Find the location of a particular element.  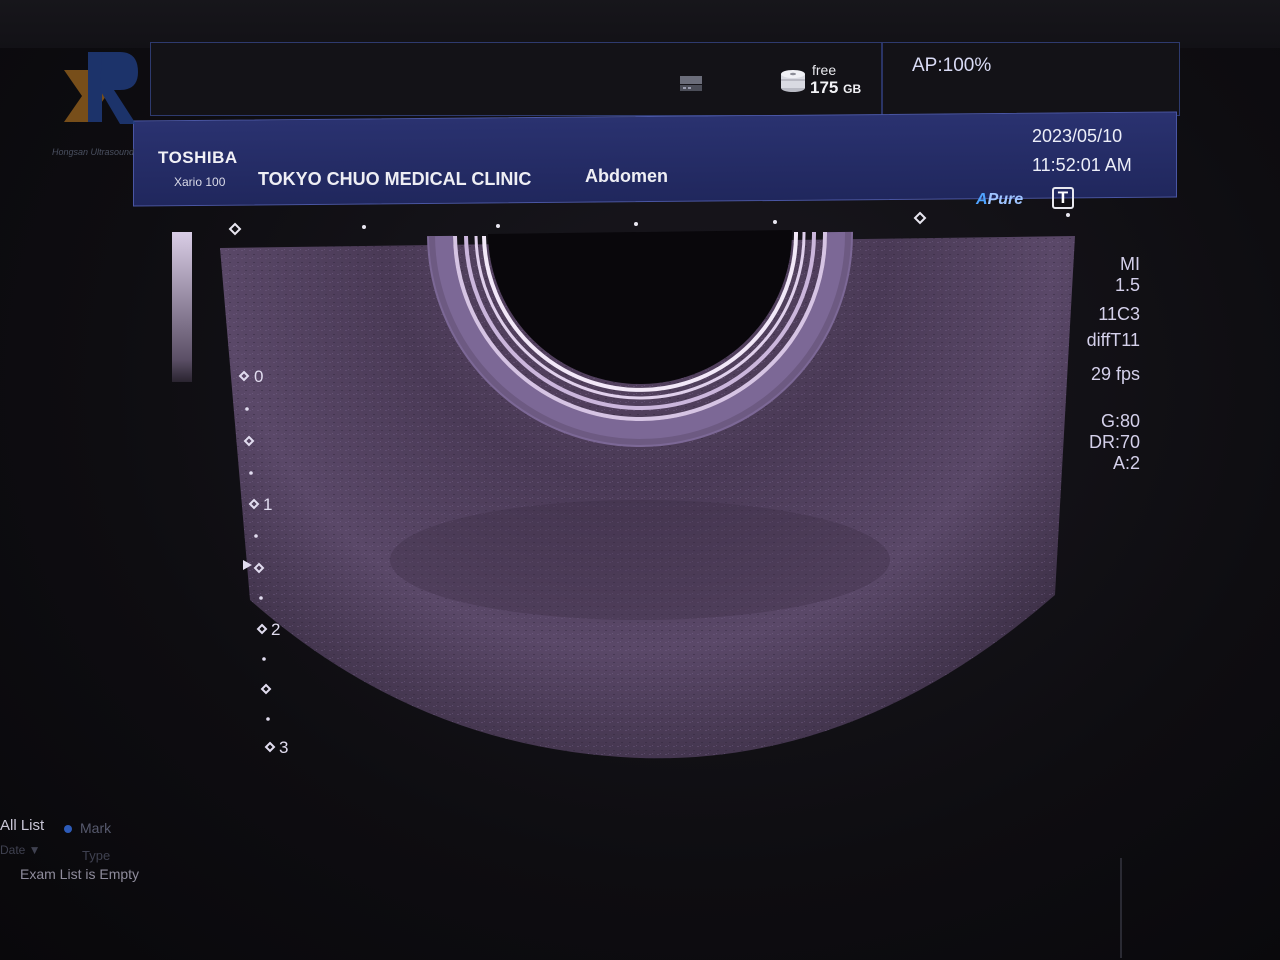

gain-value: G:80 is located at coordinates (1120, 421).